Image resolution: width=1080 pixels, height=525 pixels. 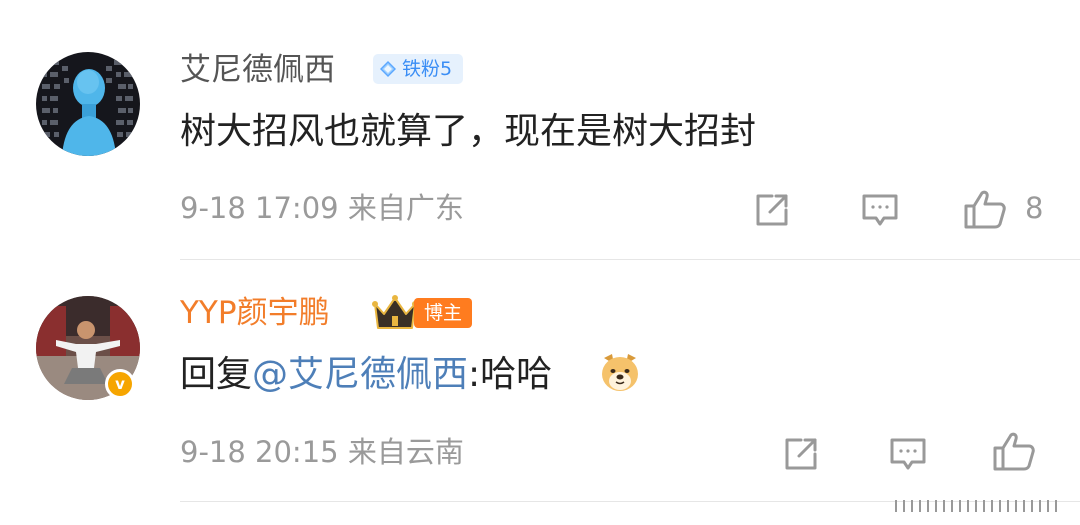 I want to click on fan-badge-label: 铁粉5, so click(x=427, y=69).